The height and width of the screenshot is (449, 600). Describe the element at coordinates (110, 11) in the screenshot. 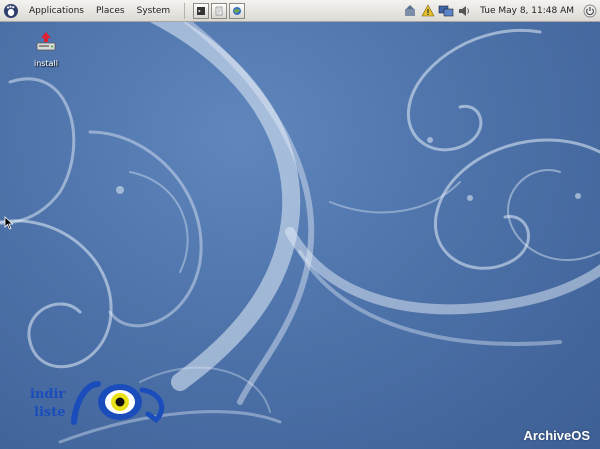

I see `menu-places: Places` at that location.